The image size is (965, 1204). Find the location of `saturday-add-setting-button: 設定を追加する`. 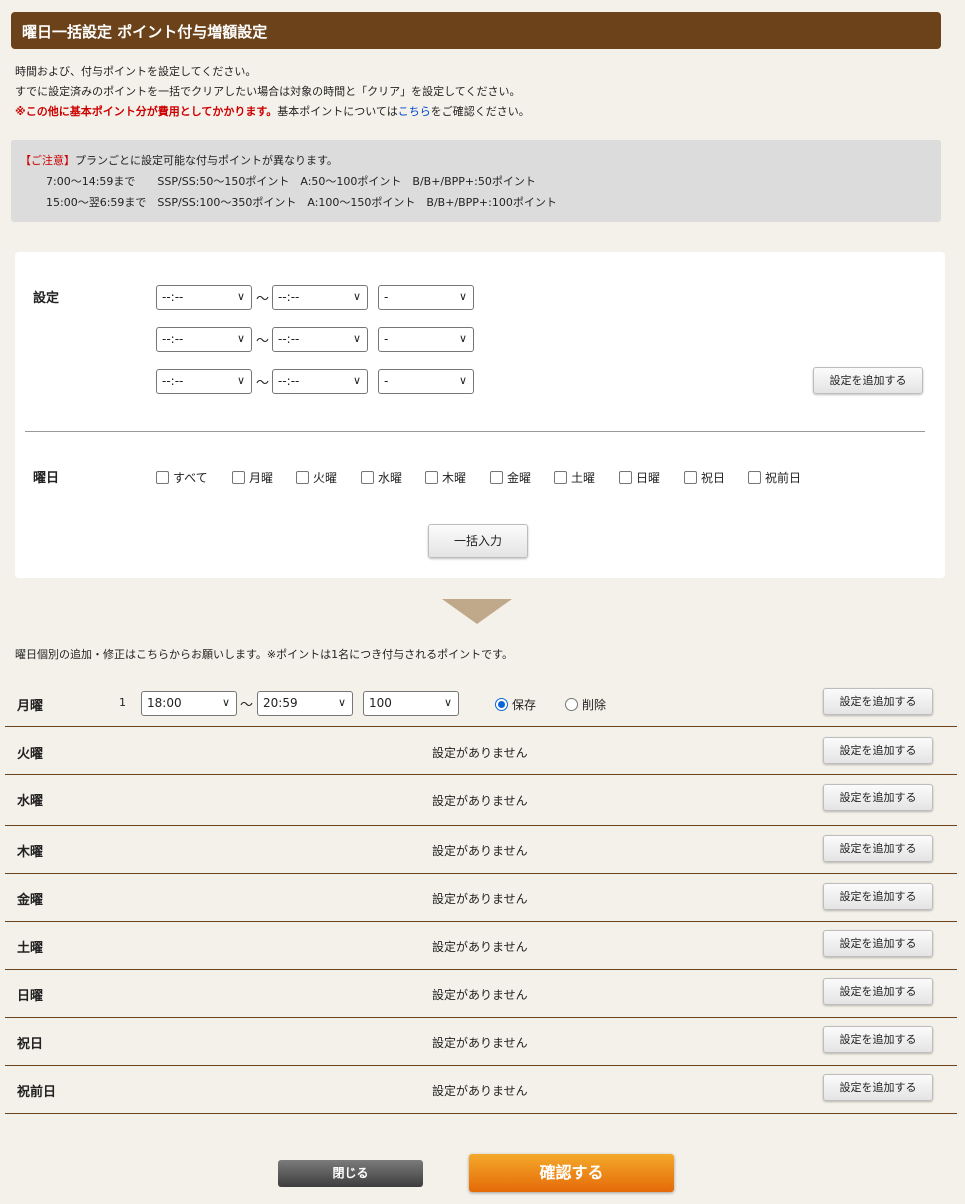

saturday-add-setting-button: 設定を追加する is located at coordinates (878, 943).